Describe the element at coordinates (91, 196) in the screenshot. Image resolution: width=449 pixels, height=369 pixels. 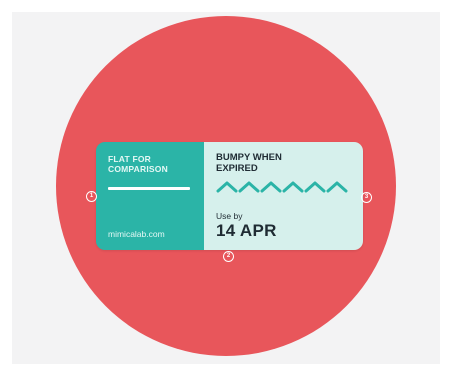
I see `marker-1-icon: 1` at that location.